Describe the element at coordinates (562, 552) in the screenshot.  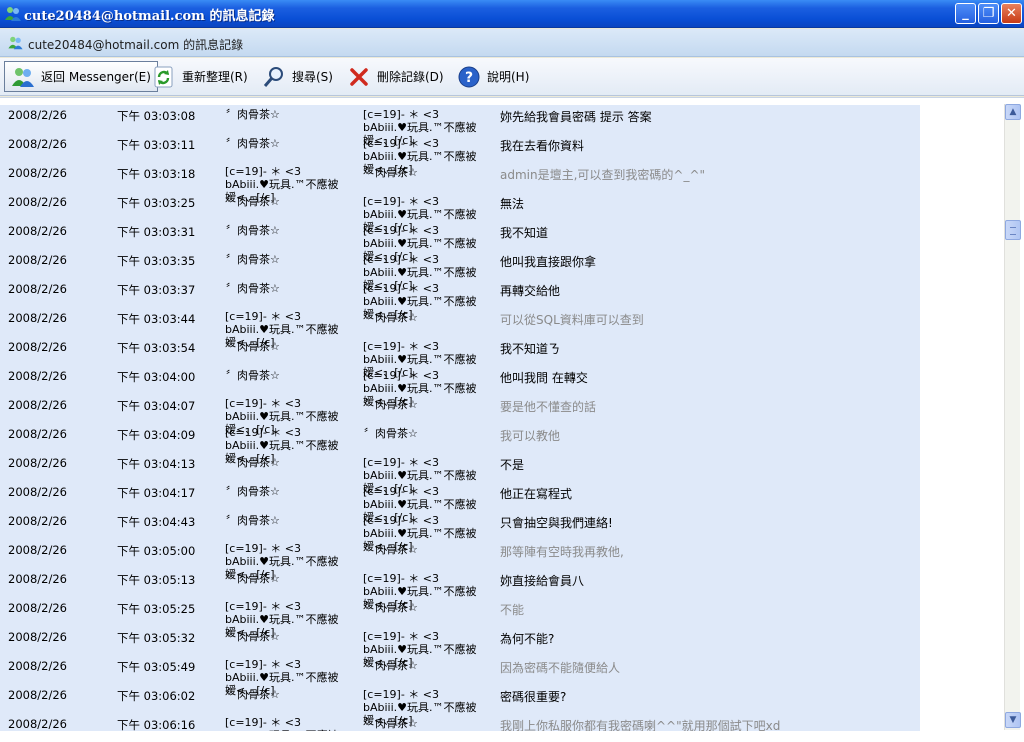
I see `message-cell: 那等陣有空時我再教他,` at that location.